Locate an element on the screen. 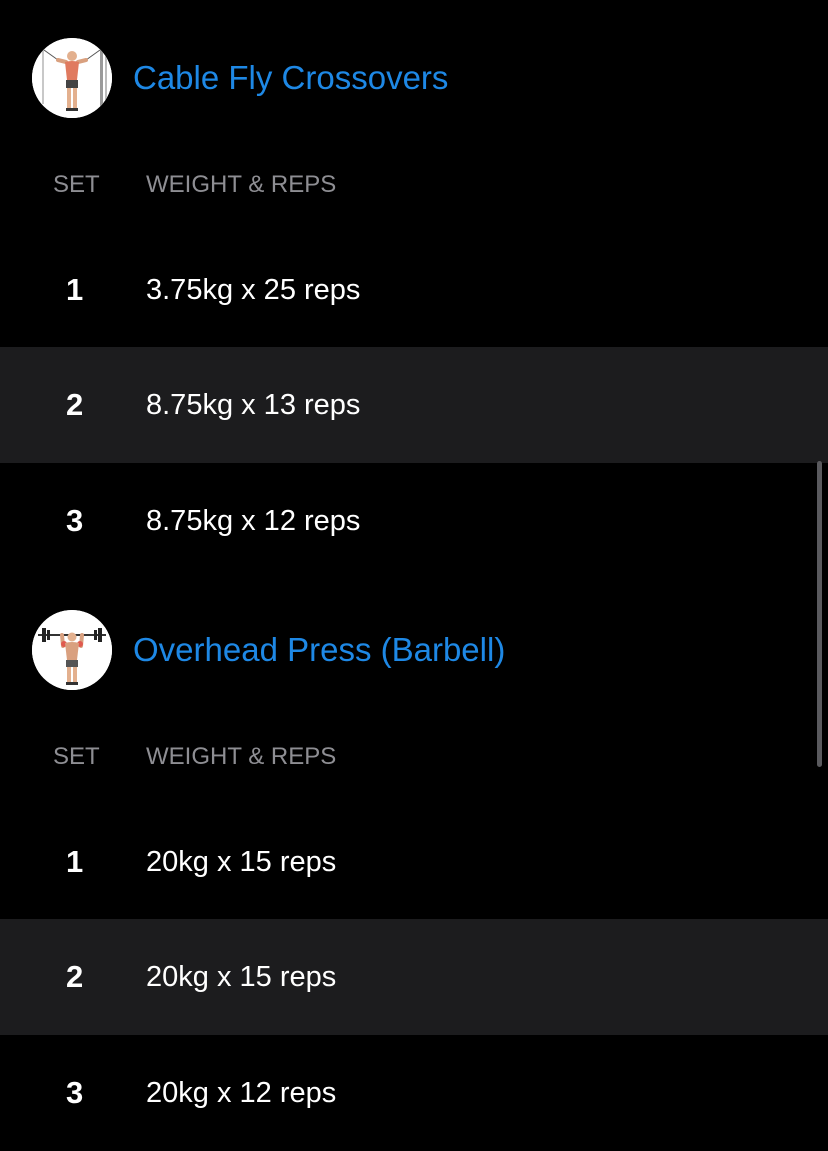 The height and width of the screenshot is (1151, 828). set-row: 3 8.75kg x 12 reps is located at coordinates (414, 521).